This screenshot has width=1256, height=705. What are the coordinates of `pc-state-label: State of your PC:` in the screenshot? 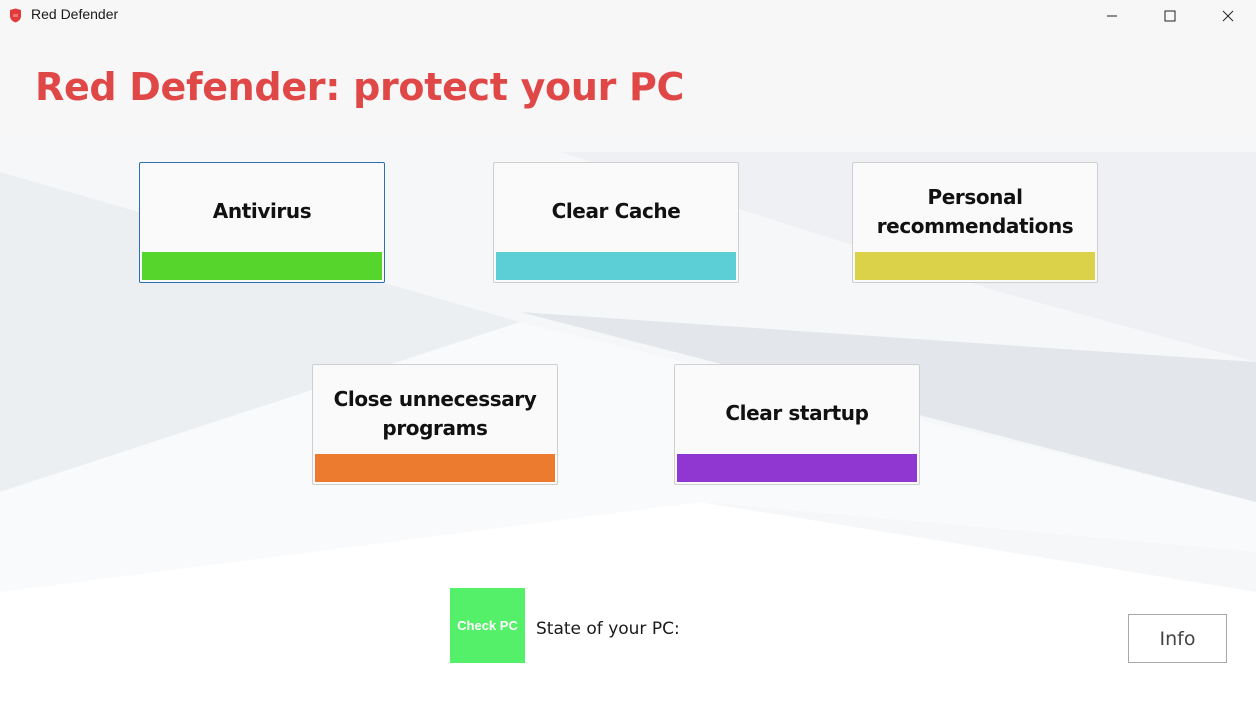 It's located at (608, 629).